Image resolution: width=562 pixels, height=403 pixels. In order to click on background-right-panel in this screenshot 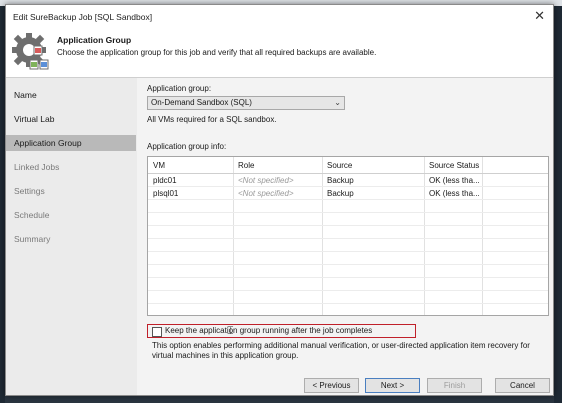, I will do `click(558, 204)`.